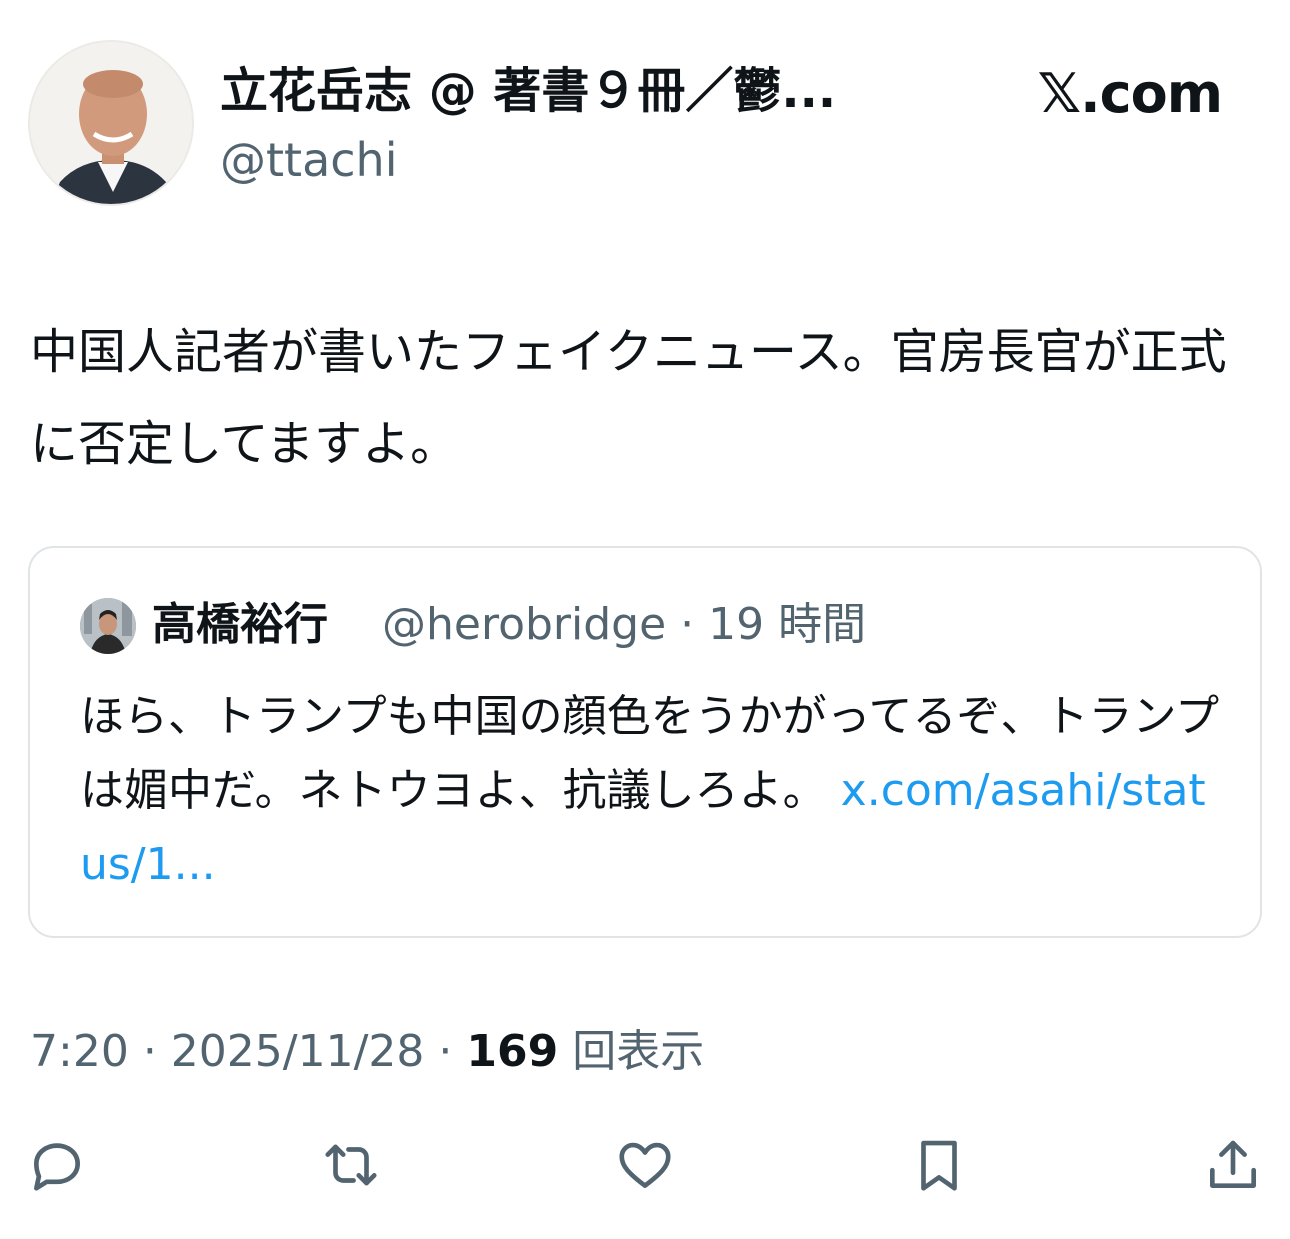  Describe the element at coordinates (111, 123) in the screenshot. I see `author-avatar` at that location.